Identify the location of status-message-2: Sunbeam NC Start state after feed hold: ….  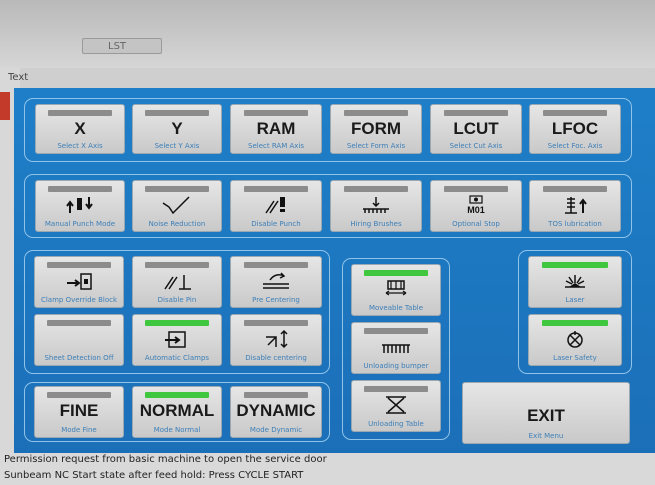
(154, 475).